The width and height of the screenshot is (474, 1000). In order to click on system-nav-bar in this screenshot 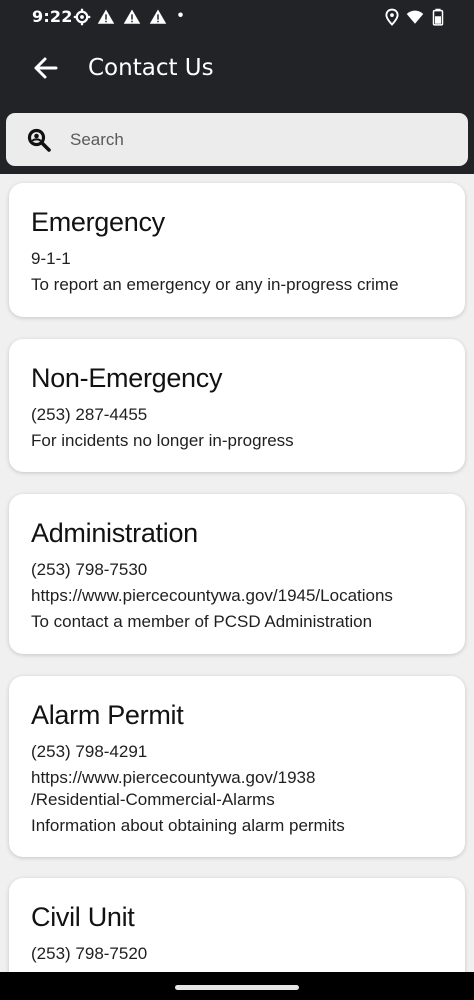, I will do `click(237, 986)`.